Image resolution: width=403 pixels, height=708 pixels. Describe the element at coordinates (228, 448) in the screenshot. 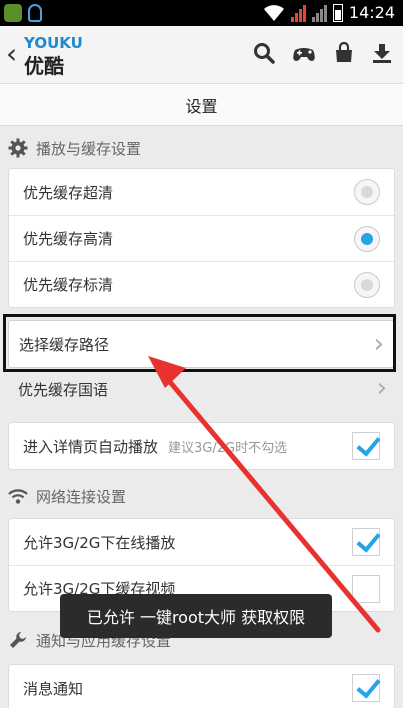

I see `autoplay-hint: 建议3G/2G时不勾选` at that location.